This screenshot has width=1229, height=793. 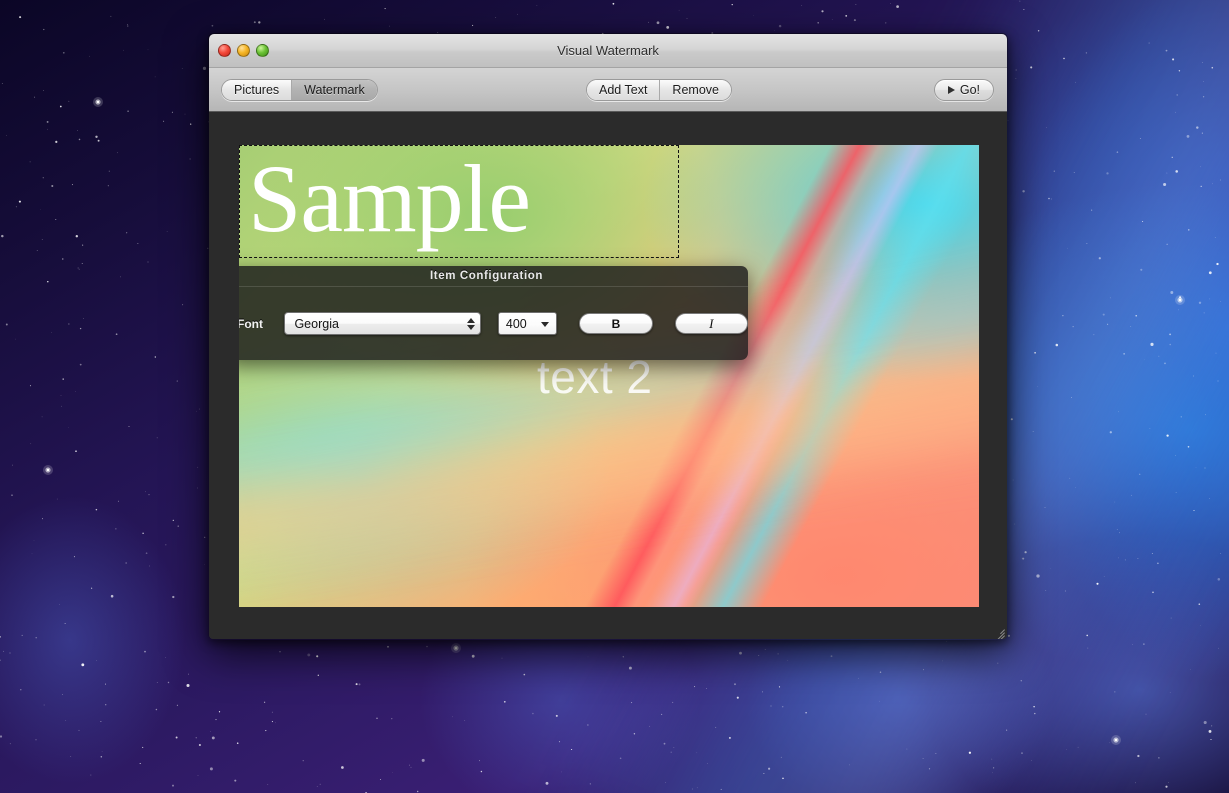 I want to click on font-family-select: Georgia, so click(x=382, y=323).